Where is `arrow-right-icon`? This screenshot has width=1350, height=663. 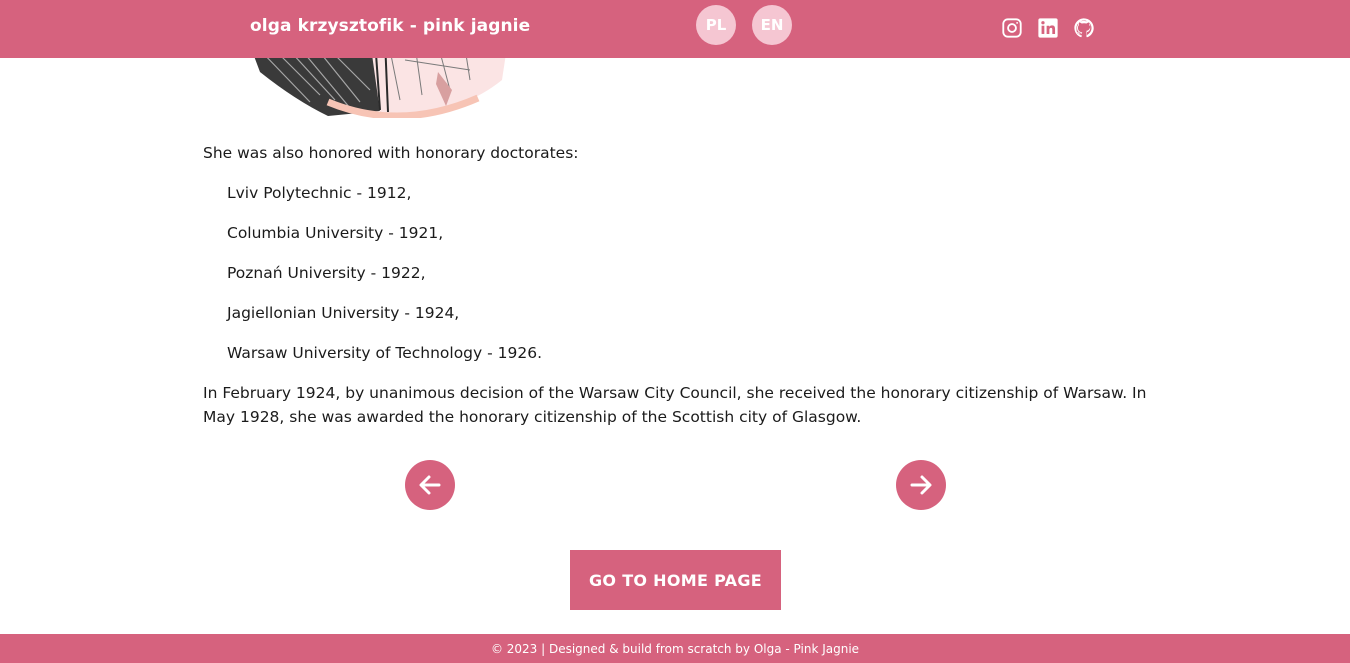 arrow-right-icon is located at coordinates (921, 485).